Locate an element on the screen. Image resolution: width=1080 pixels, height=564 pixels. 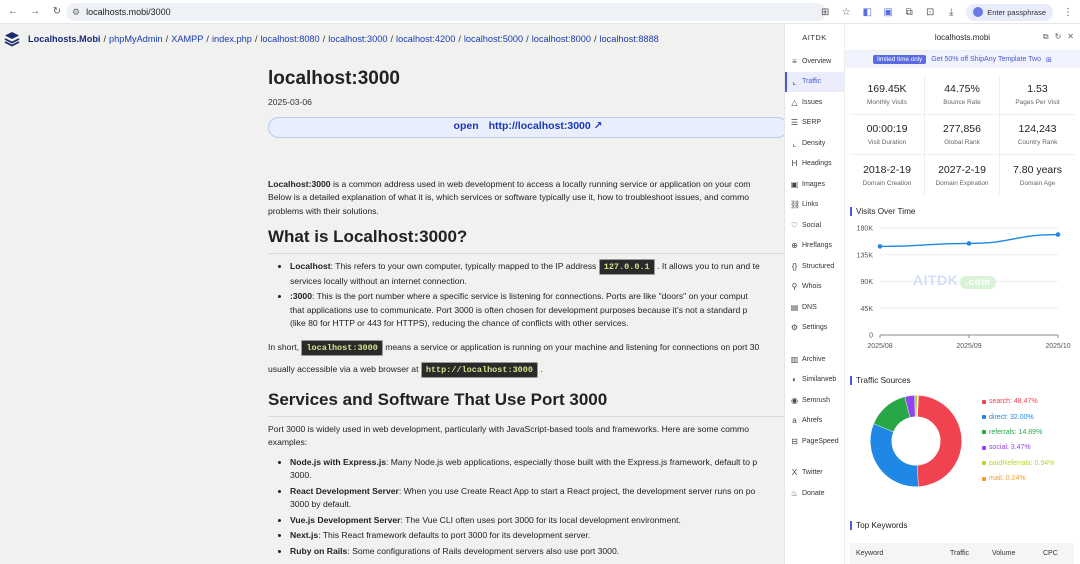
nav-item-serp: ☰ SERP is located at coordinates (814, 123).